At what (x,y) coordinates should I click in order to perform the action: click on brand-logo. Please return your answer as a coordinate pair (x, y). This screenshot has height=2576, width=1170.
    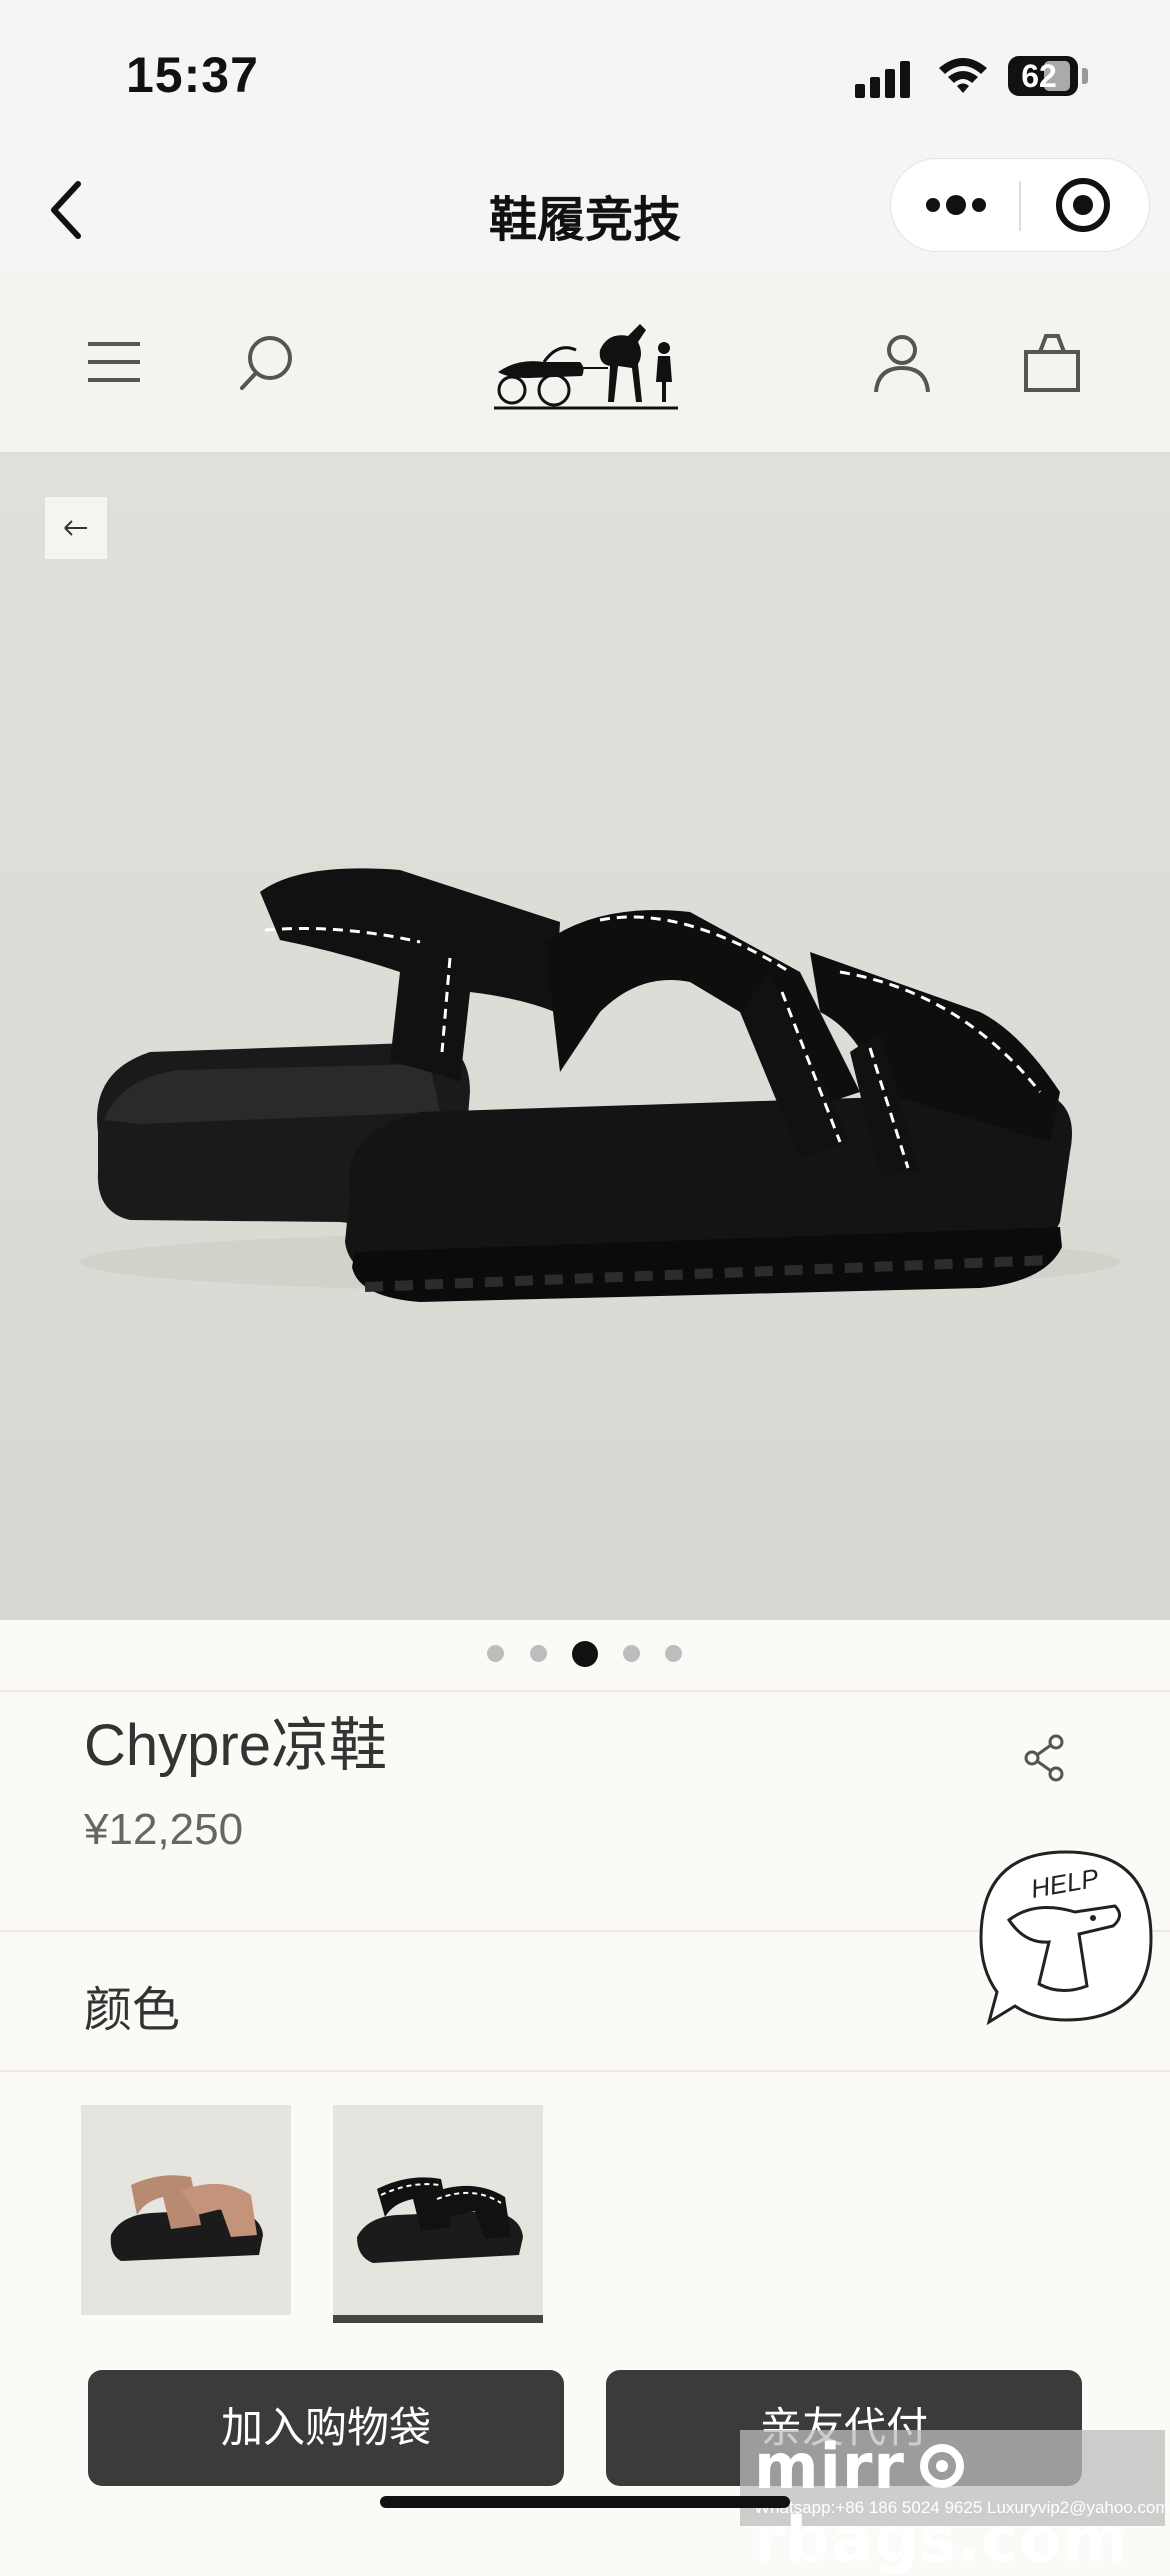
    Looking at the image, I should click on (586, 361).